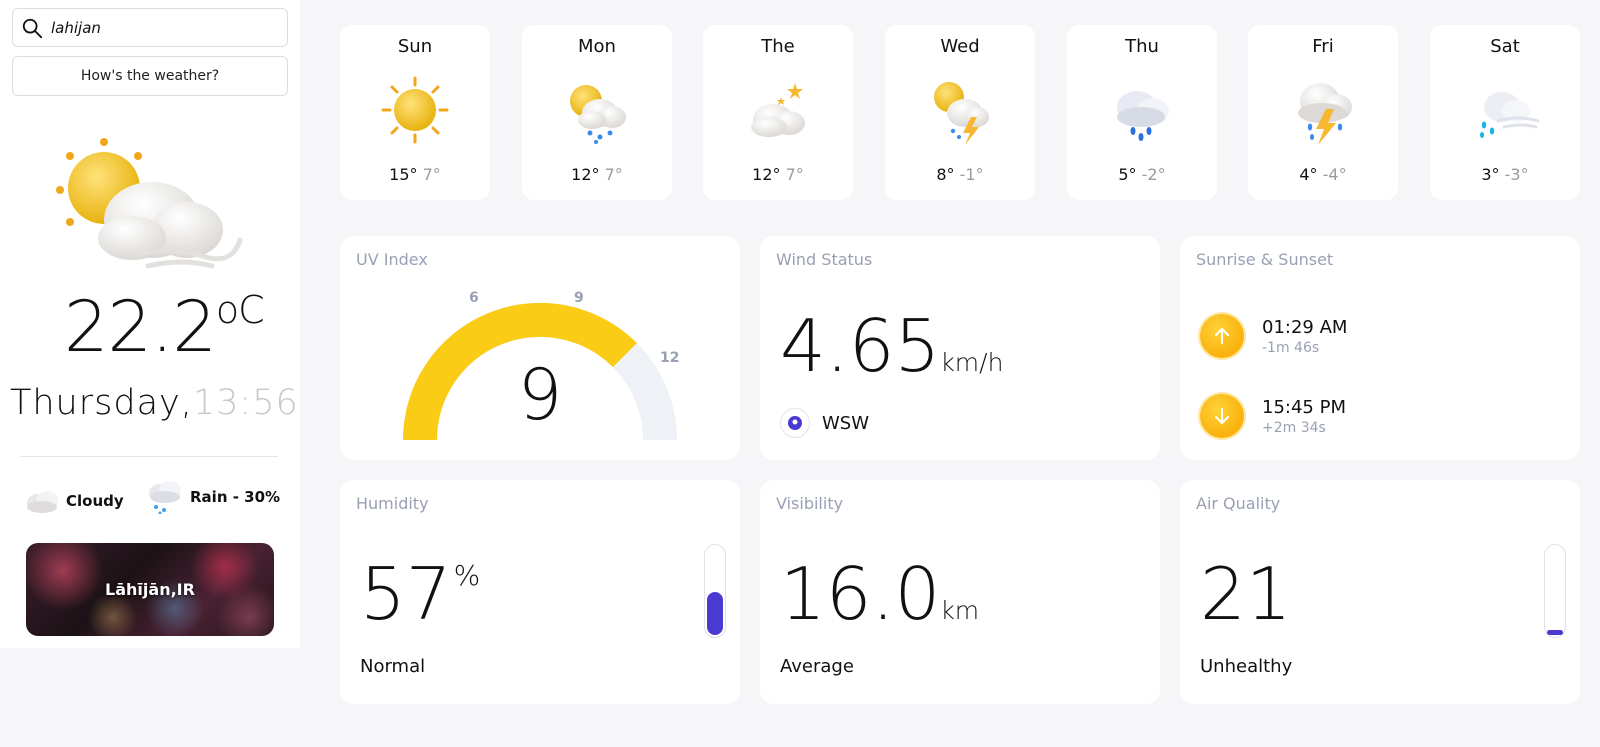 The width and height of the screenshot is (1600, 747). Describe the element at coordinates (1246, 666) in the screenshot. I see `air-quality-status: Unhealthy` at that location.